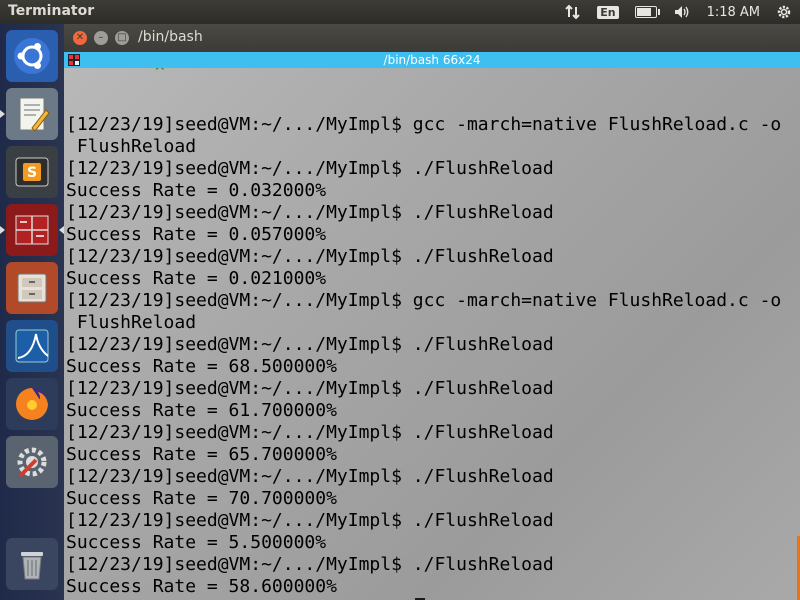 The width and height of the screenshot is (800, 600). I want to click on minimize-icon: –, so click(101, 37).